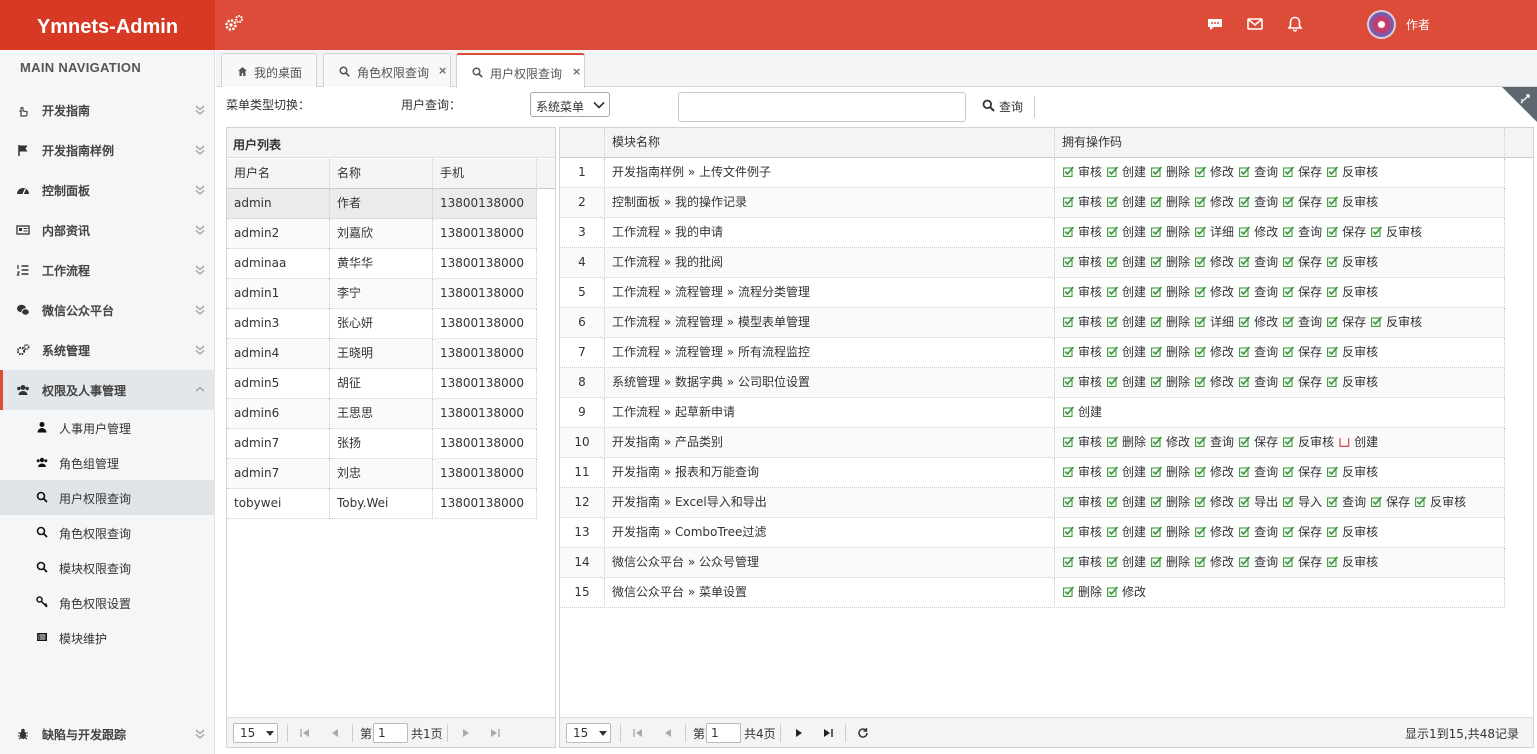 Image resolution: width=1537 pixels, height=754 pixels. What do you see at coordinates (1255, 24) in the screenshot?
I see `envelope-icon` at bounding box center [1255, 24].